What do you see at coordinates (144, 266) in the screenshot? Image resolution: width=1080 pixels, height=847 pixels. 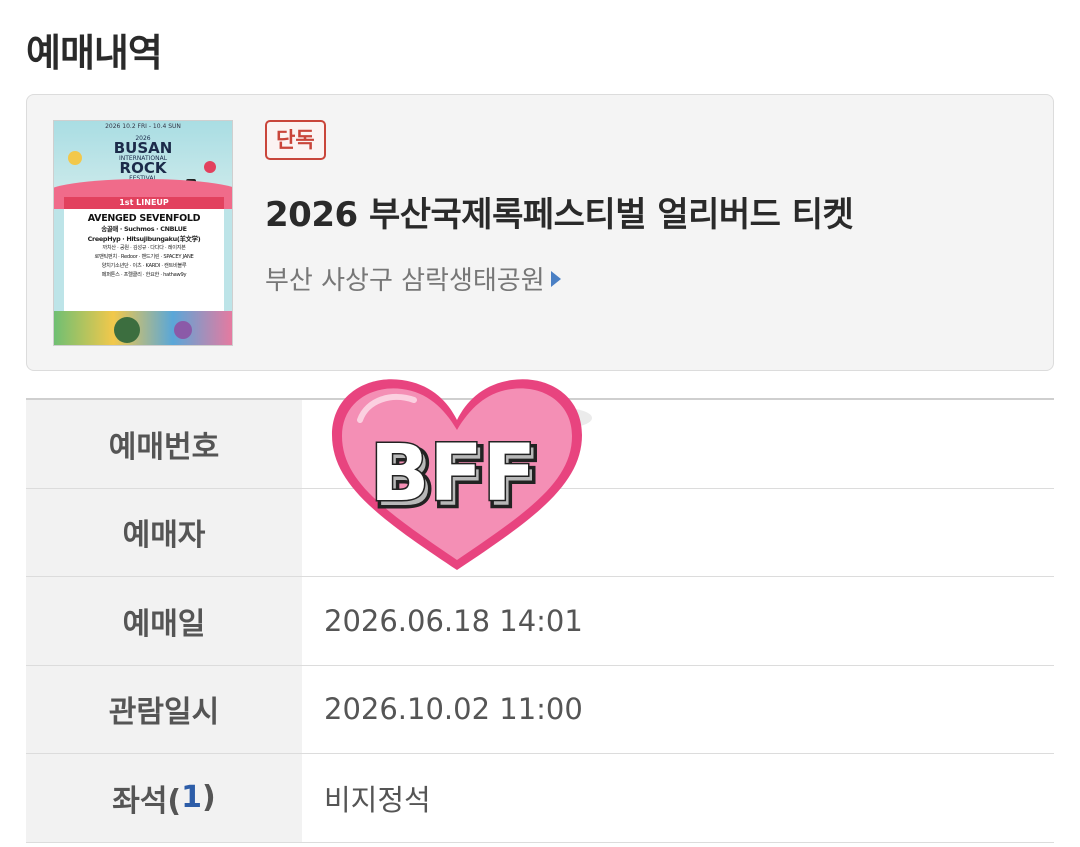 I see `poster-lineup-line: 양치기소년단 · 이츠 · KARDI · 캔트비블루` at bounding box center [144, 266].